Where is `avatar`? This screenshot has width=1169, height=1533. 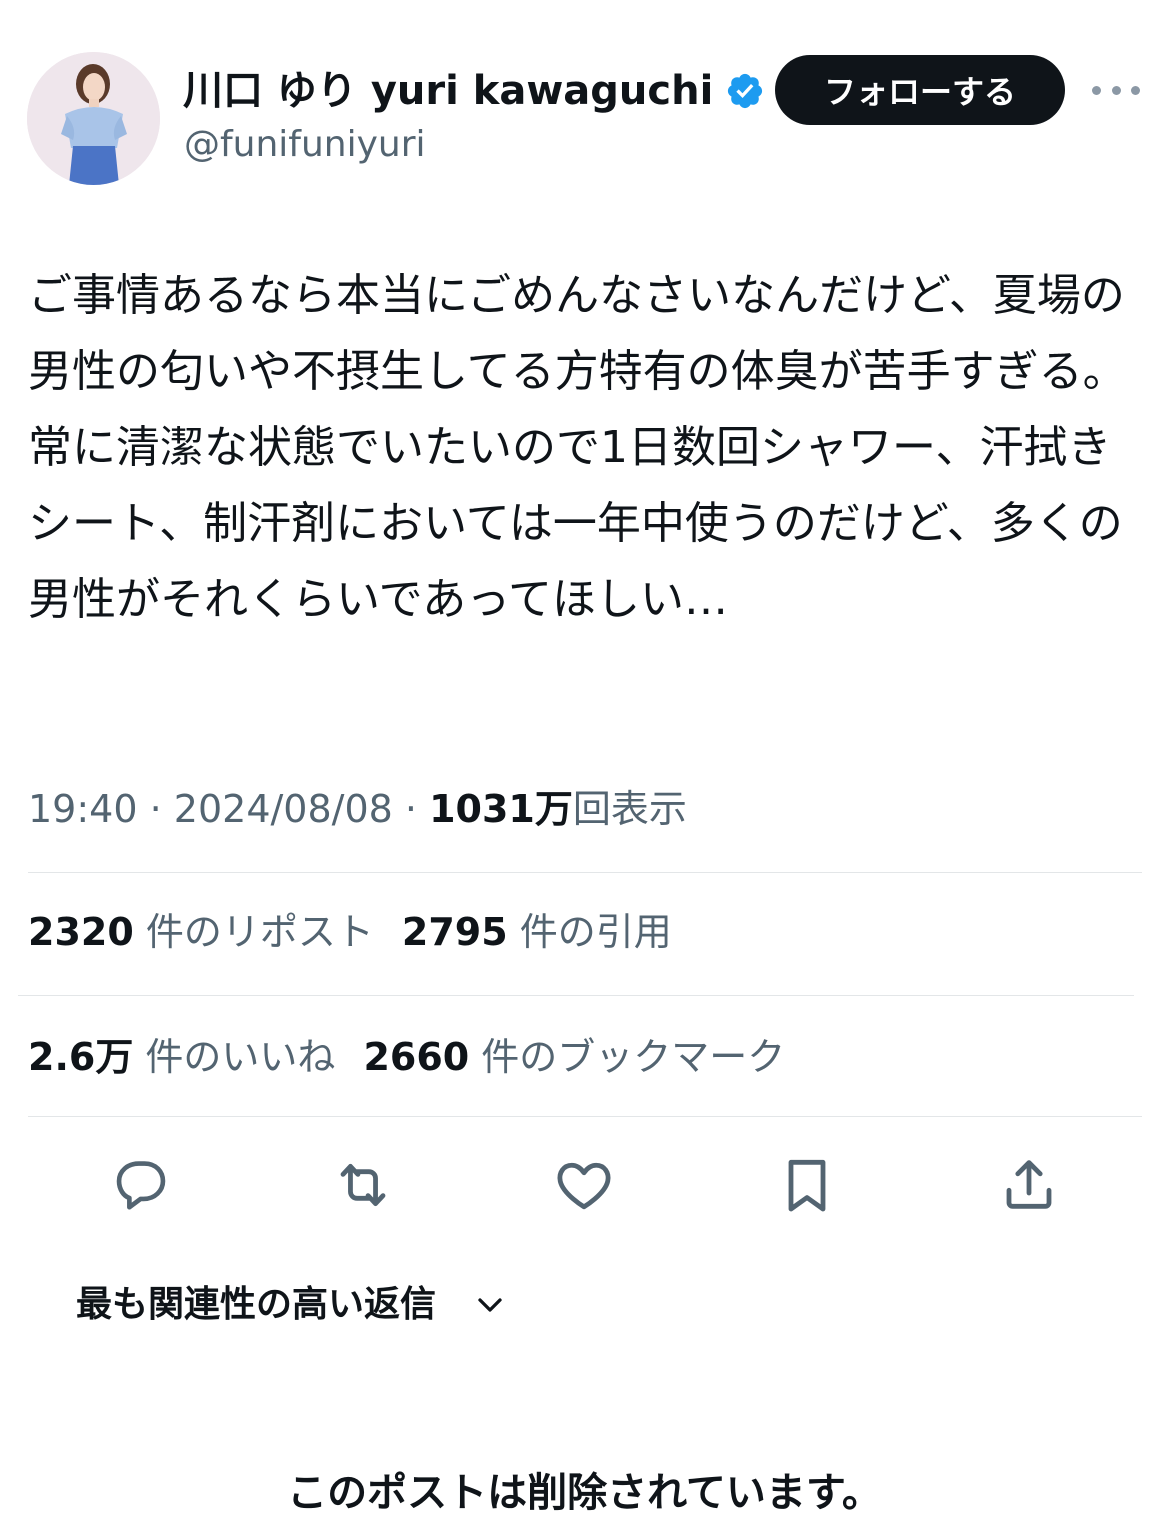
avatar is located at coordinates (93, 118).